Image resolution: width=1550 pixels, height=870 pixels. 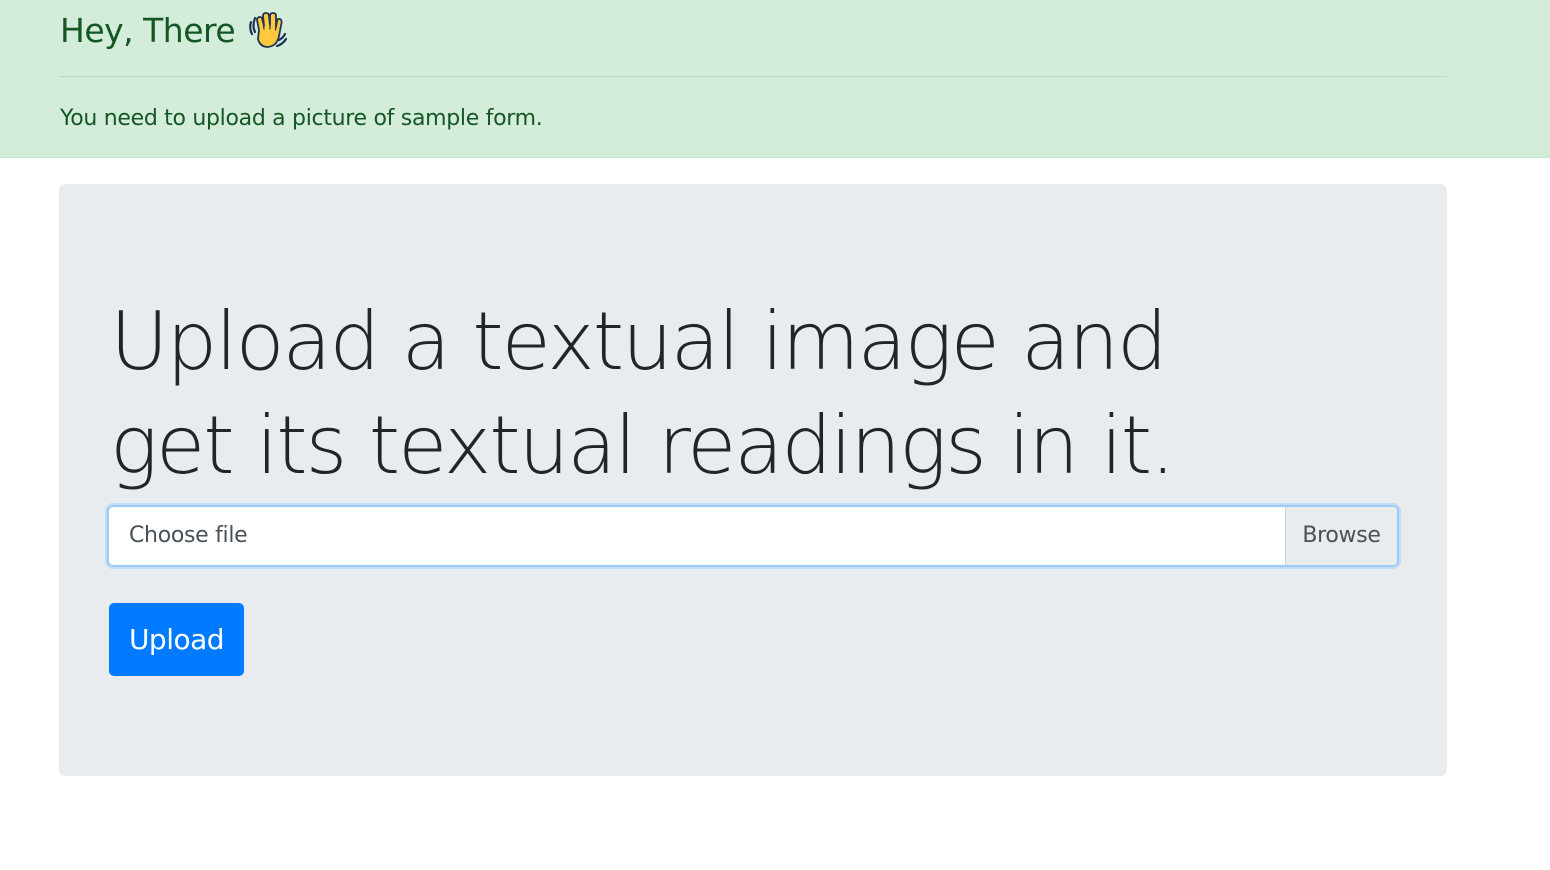 I want to click on alert-divider, so click(x=753, y=76).